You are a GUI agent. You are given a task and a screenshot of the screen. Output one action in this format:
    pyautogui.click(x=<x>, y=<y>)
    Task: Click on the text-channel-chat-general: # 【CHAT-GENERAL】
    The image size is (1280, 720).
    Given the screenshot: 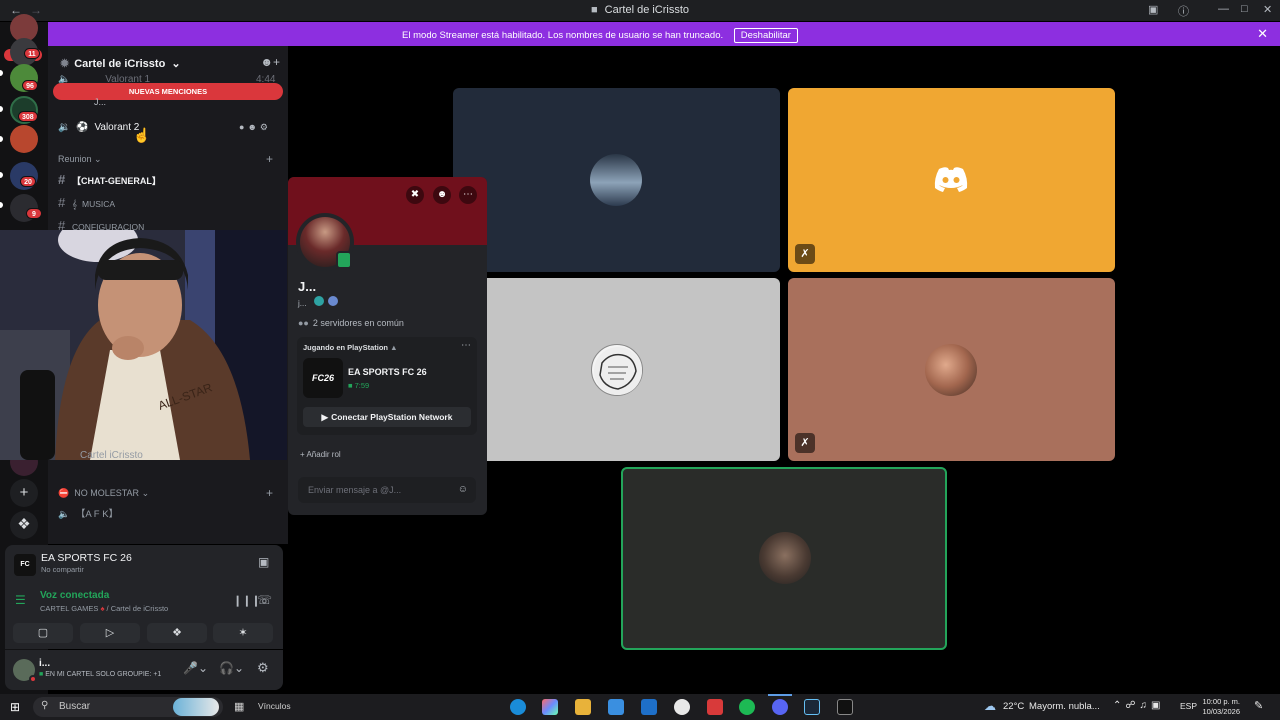 What is the action you would take?
    pyautogui.click(x=109, y=179)
    